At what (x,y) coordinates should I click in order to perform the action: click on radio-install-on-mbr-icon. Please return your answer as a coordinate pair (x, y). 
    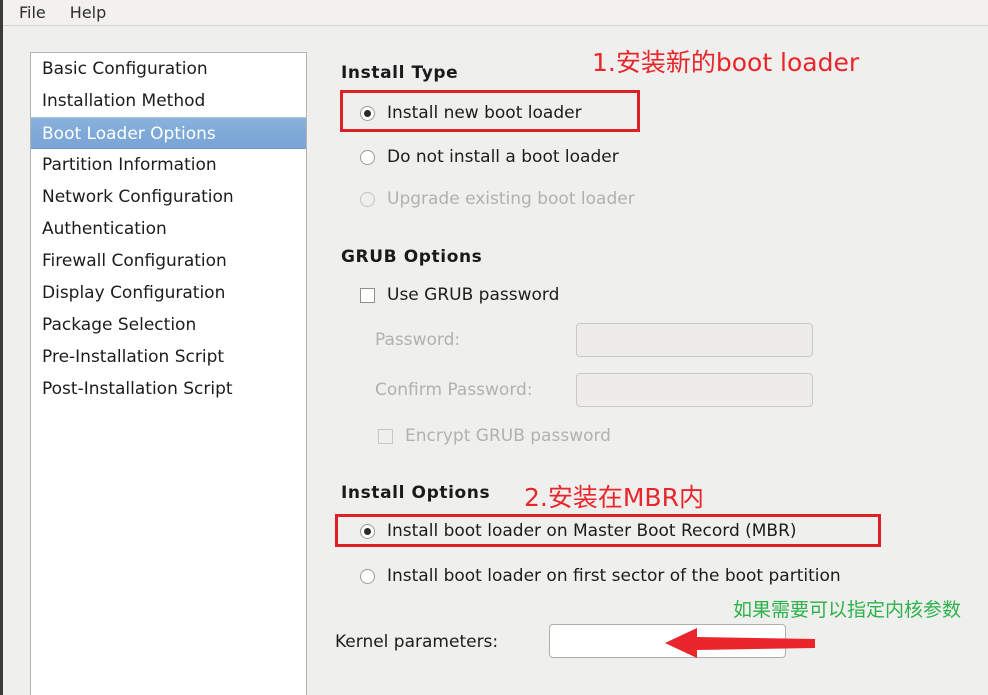
    Looking at the image, I should click on (367, 531).